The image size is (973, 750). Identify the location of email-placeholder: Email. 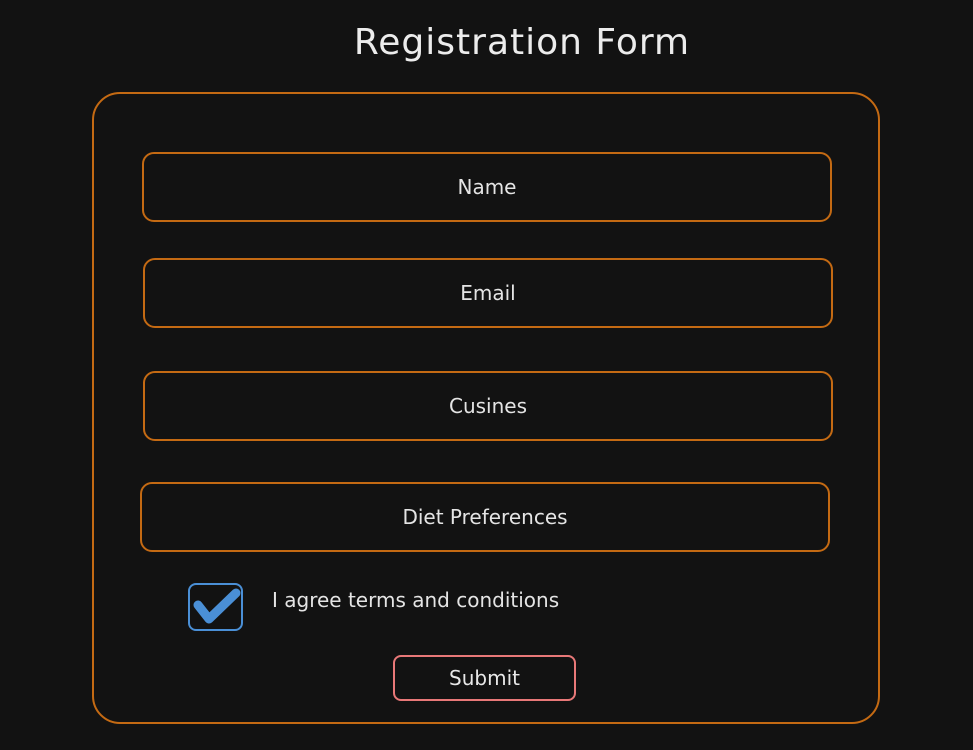
(488, 293).